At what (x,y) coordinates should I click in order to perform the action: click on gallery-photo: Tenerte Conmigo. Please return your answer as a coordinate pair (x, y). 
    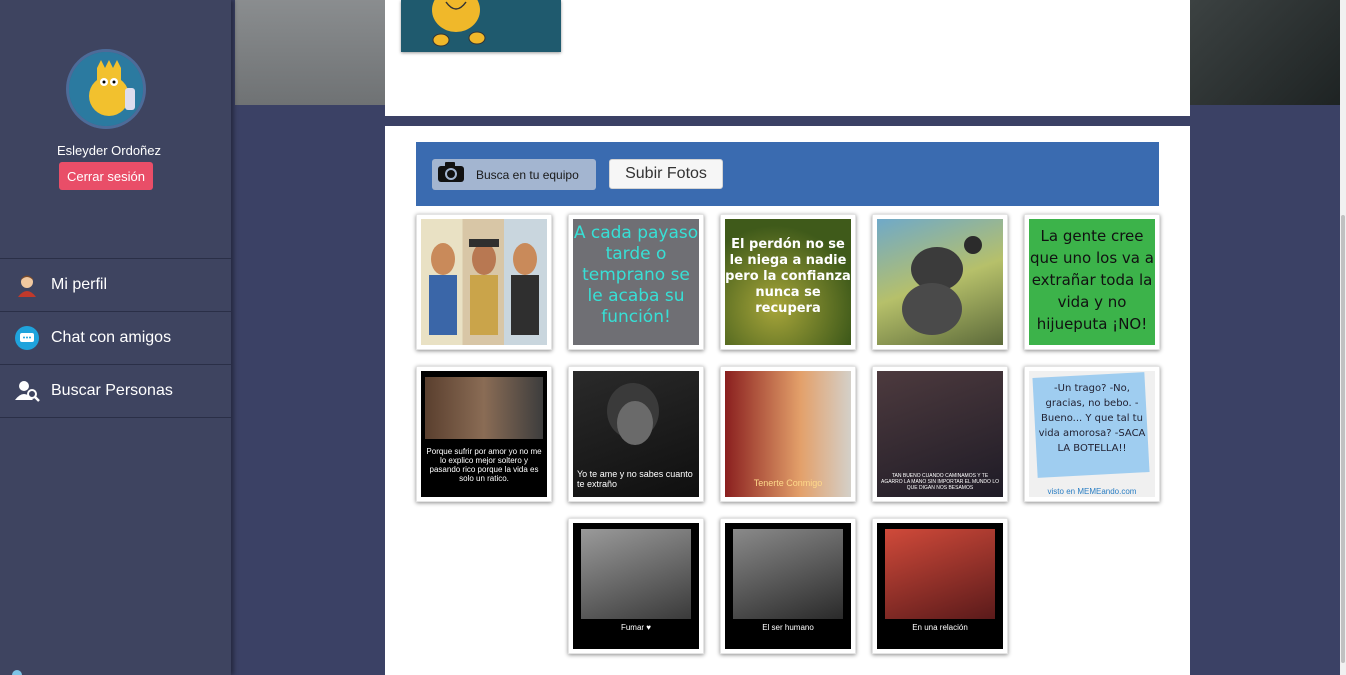
    Looking at the image, I should click on (788, 434).